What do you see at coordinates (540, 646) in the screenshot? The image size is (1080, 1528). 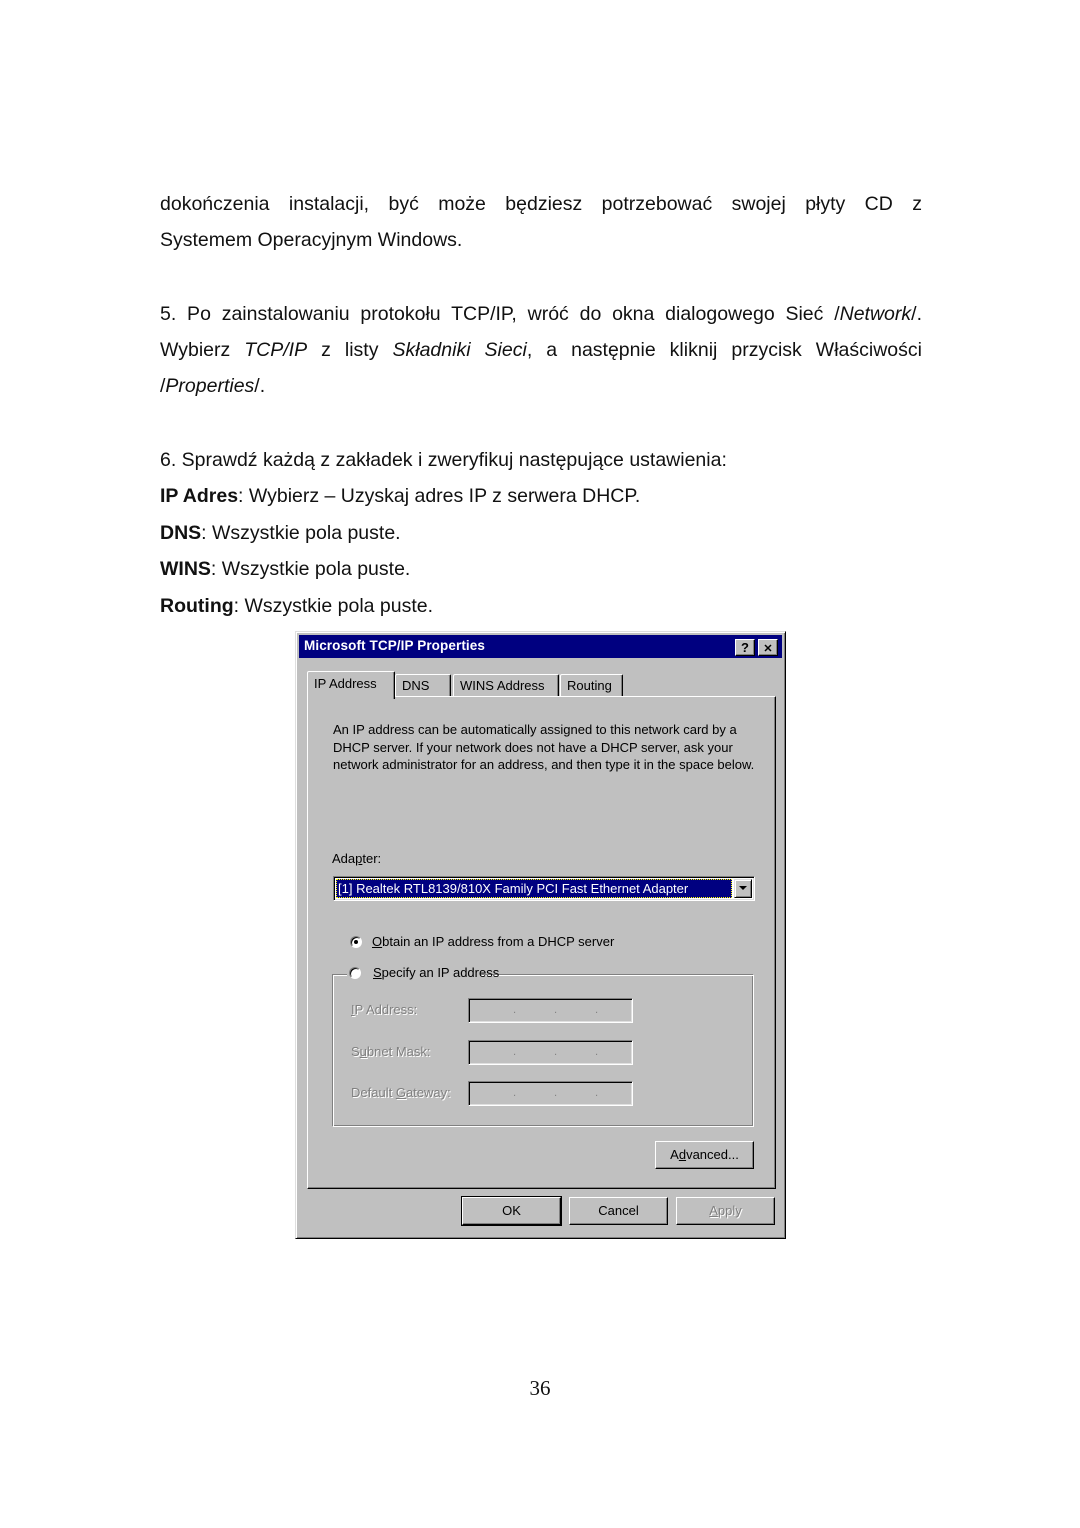 I see `title-bar: Microsoft TCP/IP Properties ? ✕` at bounding box center [540, 646].